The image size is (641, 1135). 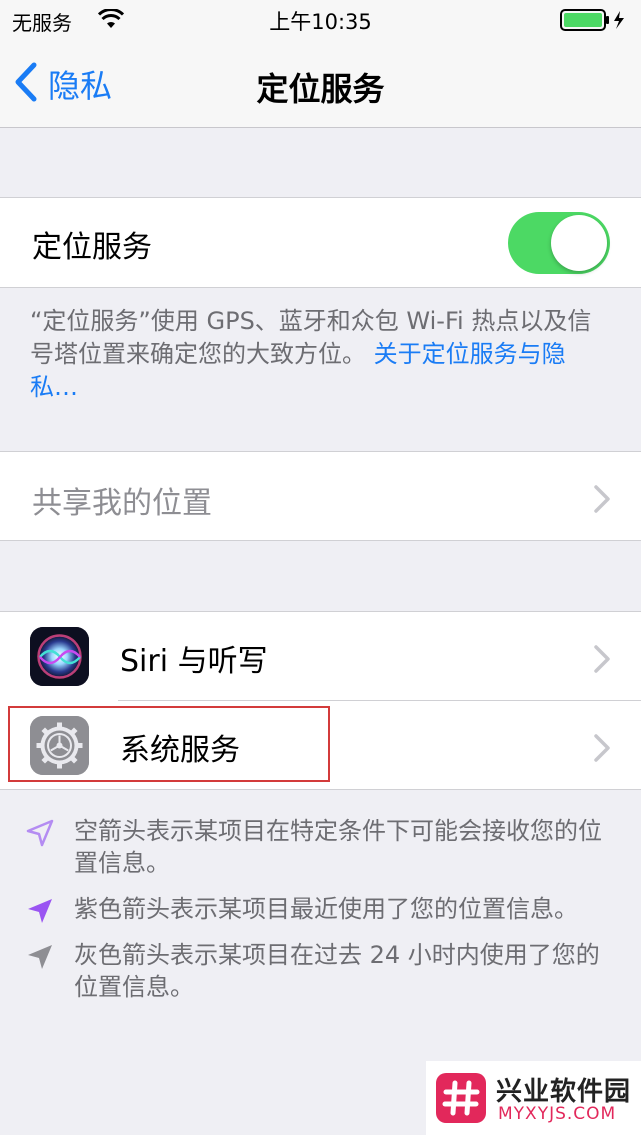 I want to click on battery-icon, so click(x=596, y=22).